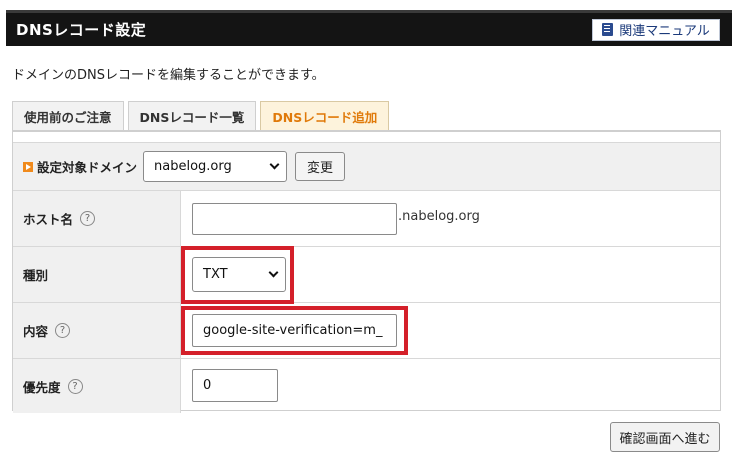 This screenshot has height=460, width=740. I want to click on record-type-select: TXT, so click(239, 274).